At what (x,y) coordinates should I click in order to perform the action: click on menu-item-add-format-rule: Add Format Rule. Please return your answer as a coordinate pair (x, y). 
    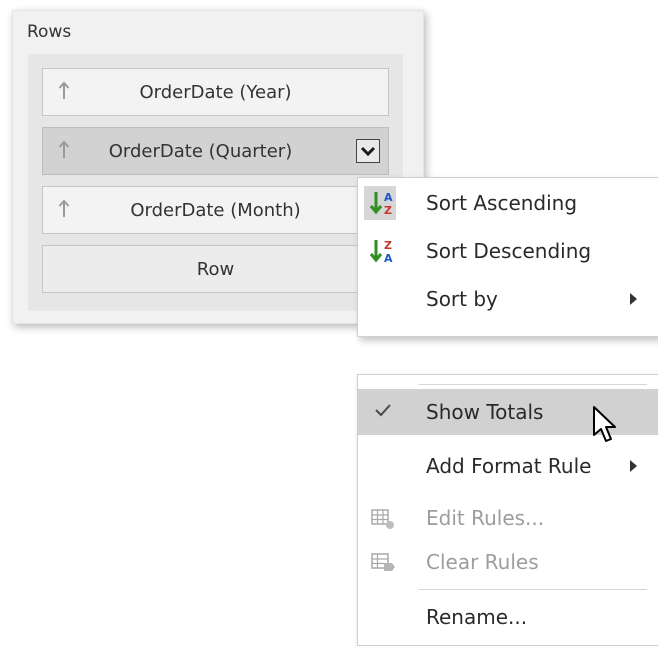
    Looking at the image, I should click on (508, 466).